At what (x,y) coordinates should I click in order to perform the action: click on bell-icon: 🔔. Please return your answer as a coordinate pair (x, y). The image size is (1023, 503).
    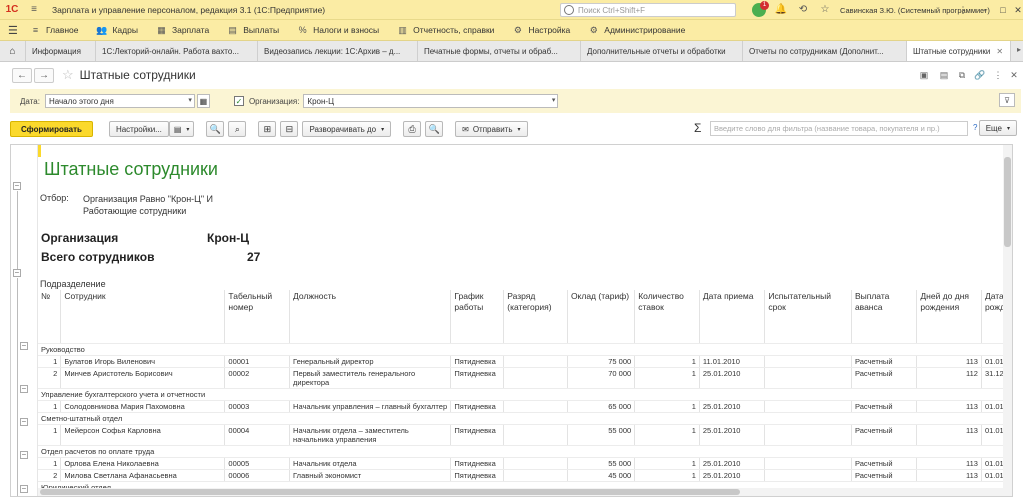
    Looking at the image, I should click on (781, 10).